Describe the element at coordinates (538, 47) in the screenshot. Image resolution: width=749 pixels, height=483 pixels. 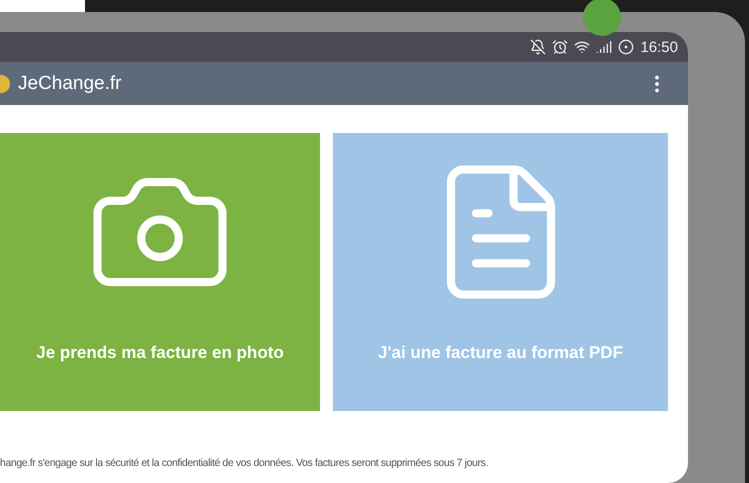
I see `mute-icon` at that location.